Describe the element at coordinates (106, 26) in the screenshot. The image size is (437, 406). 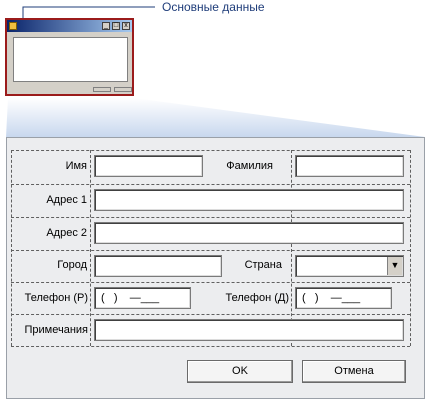
I see `minimize-icon: _` at that location.